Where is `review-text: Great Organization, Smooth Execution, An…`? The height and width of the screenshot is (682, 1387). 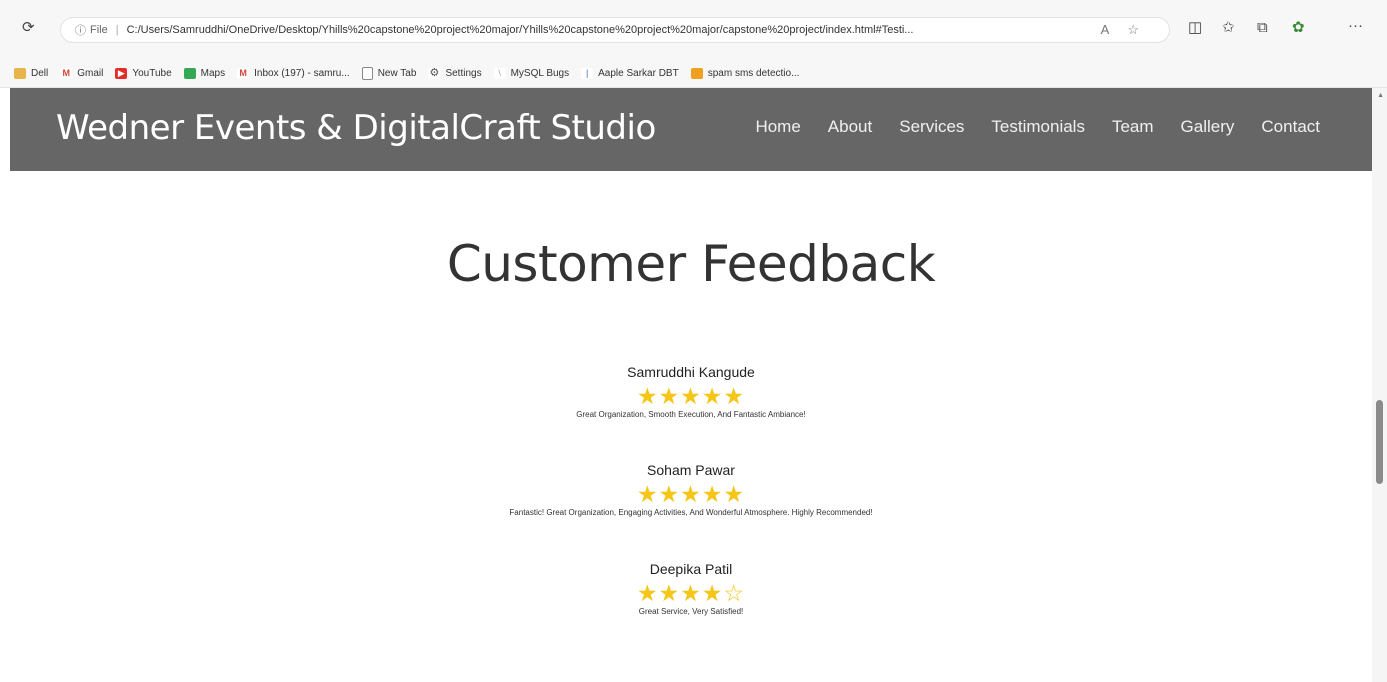 review-text: Great Organization, Smooth Execution, An… is located at coordinates (691, 414).